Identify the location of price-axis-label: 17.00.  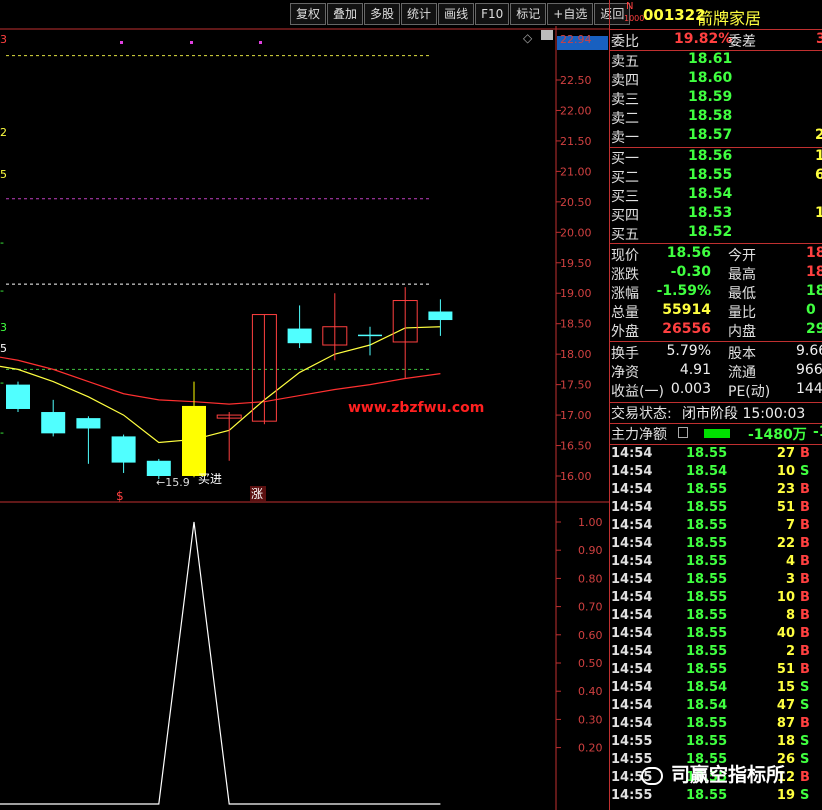
(576, 415).